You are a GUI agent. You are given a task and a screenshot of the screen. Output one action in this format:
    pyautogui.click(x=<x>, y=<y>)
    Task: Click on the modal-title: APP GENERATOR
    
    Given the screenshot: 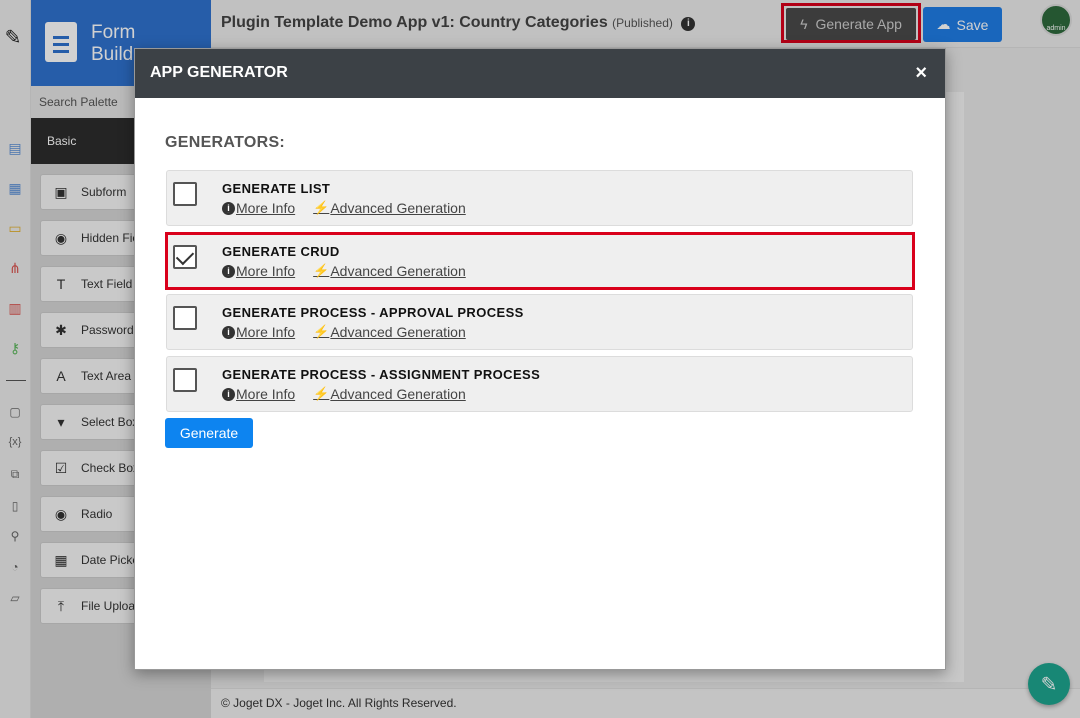 What is the action you would take?
    pyautogui.click(x=219, y=72)
    